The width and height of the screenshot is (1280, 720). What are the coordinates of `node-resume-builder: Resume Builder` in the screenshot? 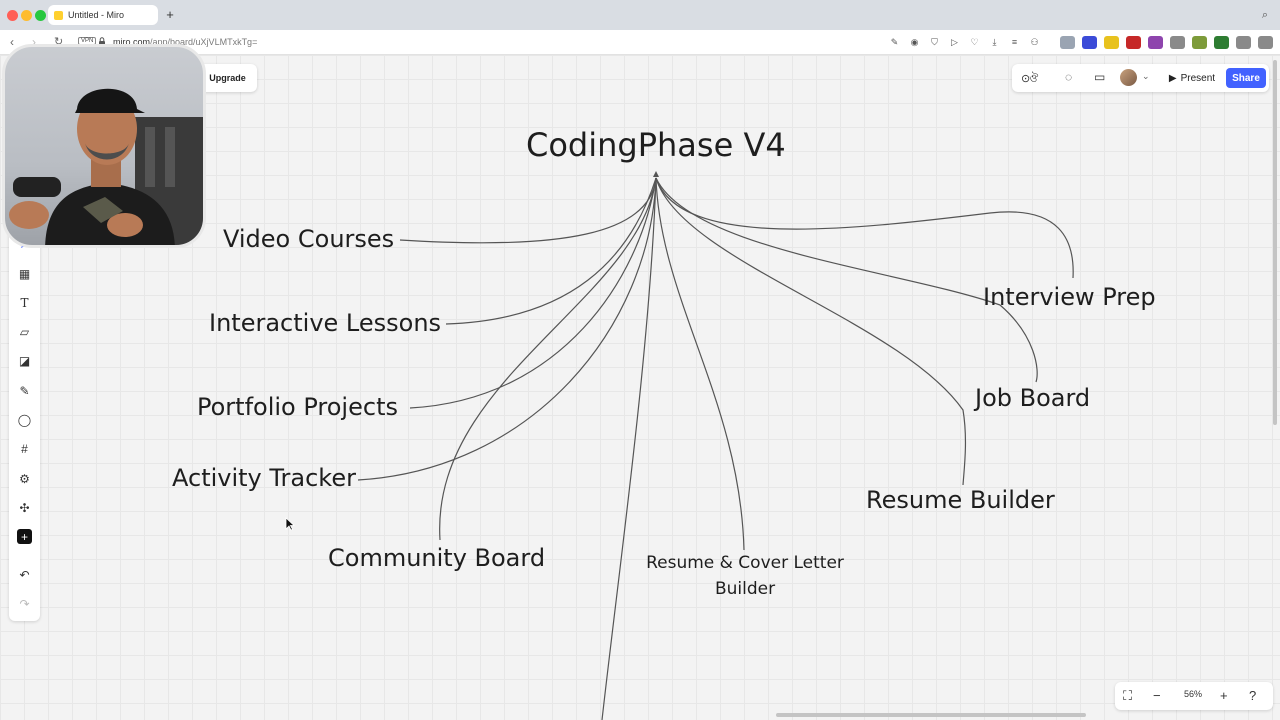 It's located at (960, 500).